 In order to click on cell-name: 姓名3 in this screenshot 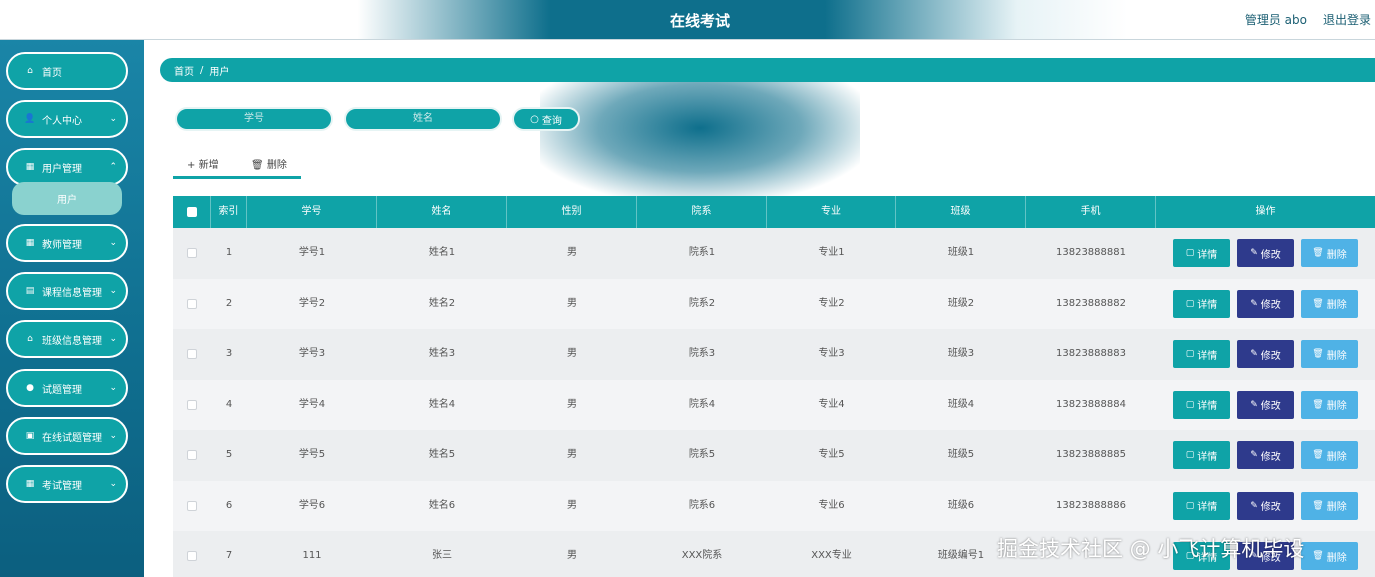, I will do `click(442, 353)`.